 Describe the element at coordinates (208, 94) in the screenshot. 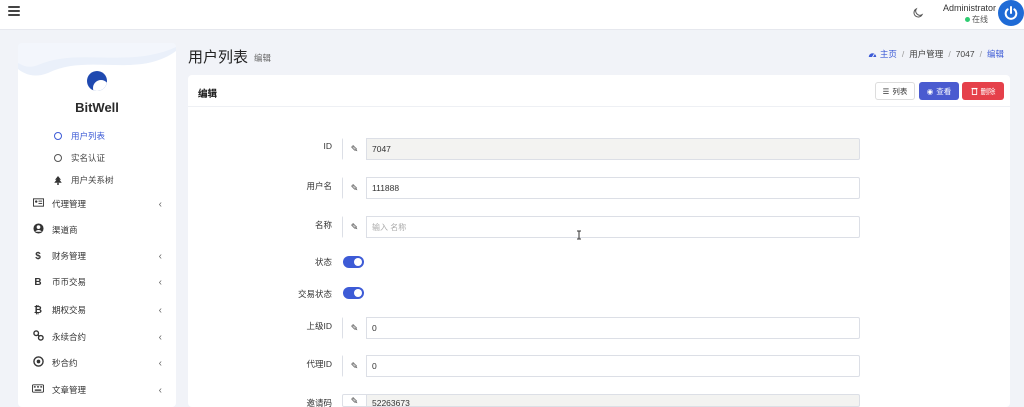

I see `card-title: 编辑` at that location.